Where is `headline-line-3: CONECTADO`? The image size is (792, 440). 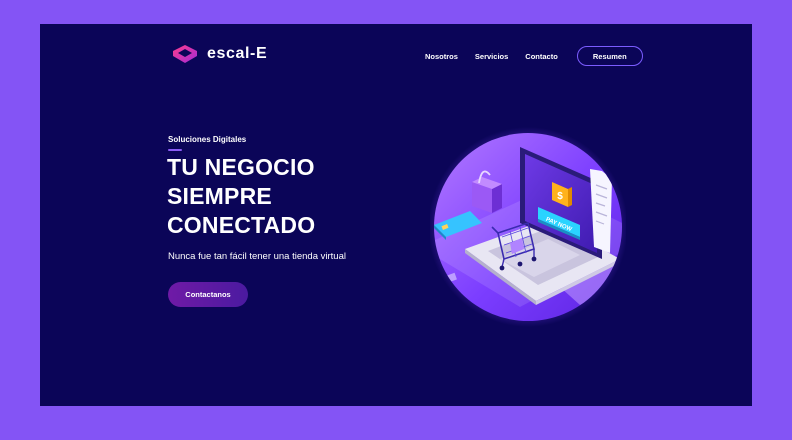 headline-line-3: CONECTADO is located at coordinates (241, 225).